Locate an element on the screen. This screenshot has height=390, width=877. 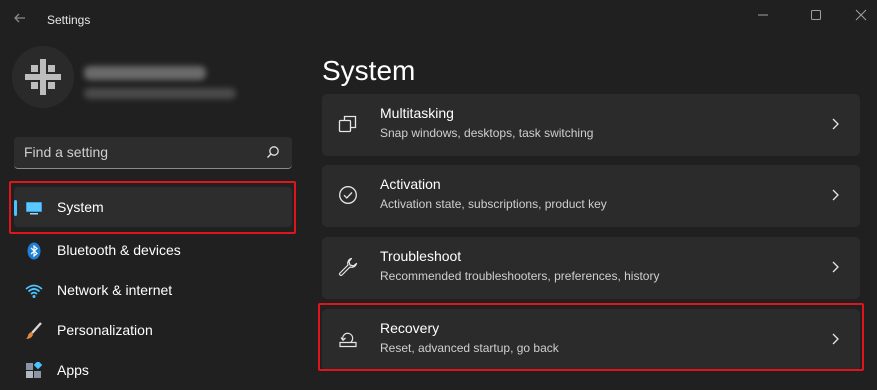
back-arrow-icon is located at coordinates (19, 18).